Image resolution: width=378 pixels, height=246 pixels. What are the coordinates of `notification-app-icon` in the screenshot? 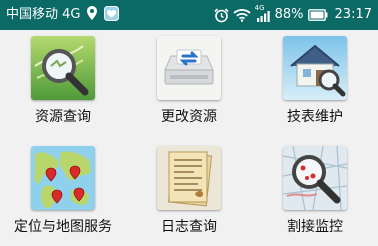 It's located at (111, 13).